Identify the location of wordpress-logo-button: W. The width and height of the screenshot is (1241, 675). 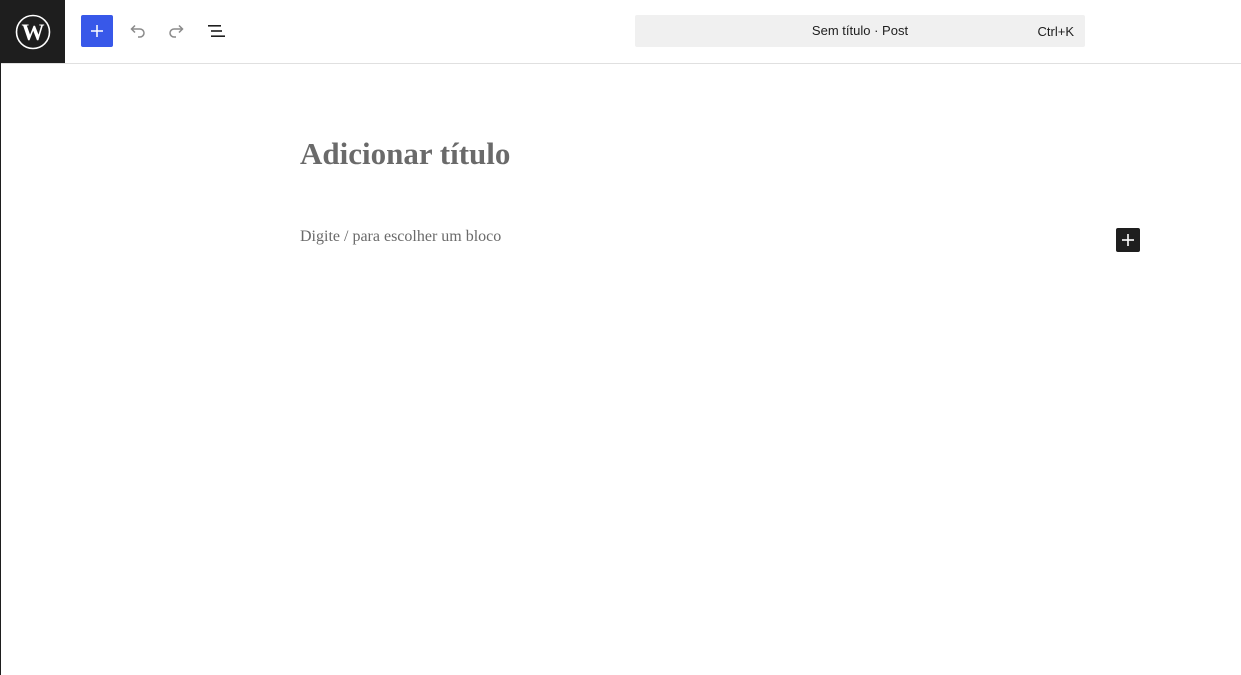
(33, 31).